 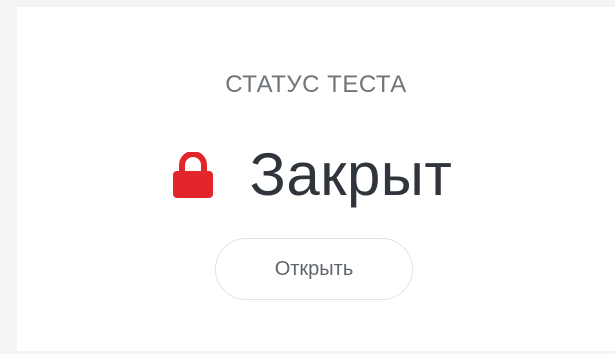 What do you see at coordinates (314, 269) in the screenshot?
I see `open-button: Открыть` at bounding box center [314, 269].